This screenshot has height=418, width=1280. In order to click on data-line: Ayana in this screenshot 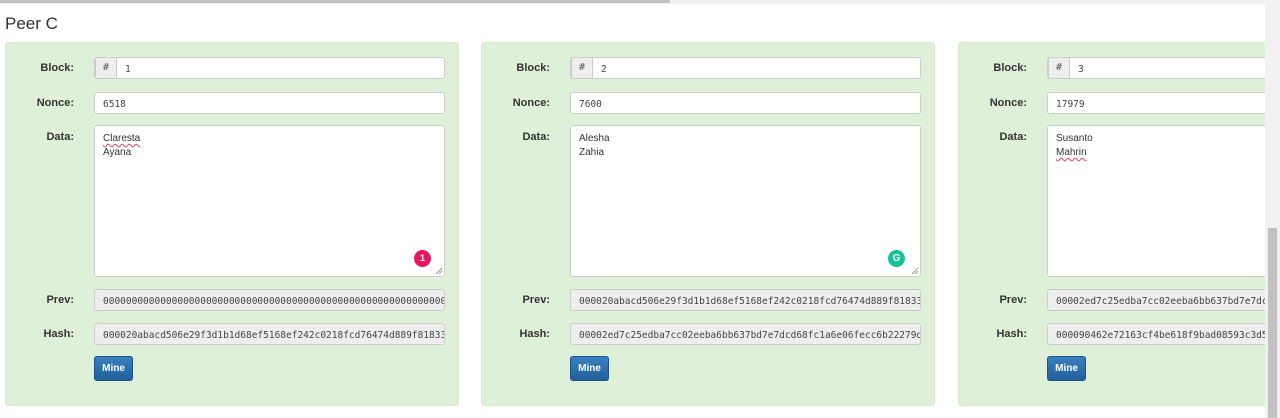, I will do `click(117, 152)`.